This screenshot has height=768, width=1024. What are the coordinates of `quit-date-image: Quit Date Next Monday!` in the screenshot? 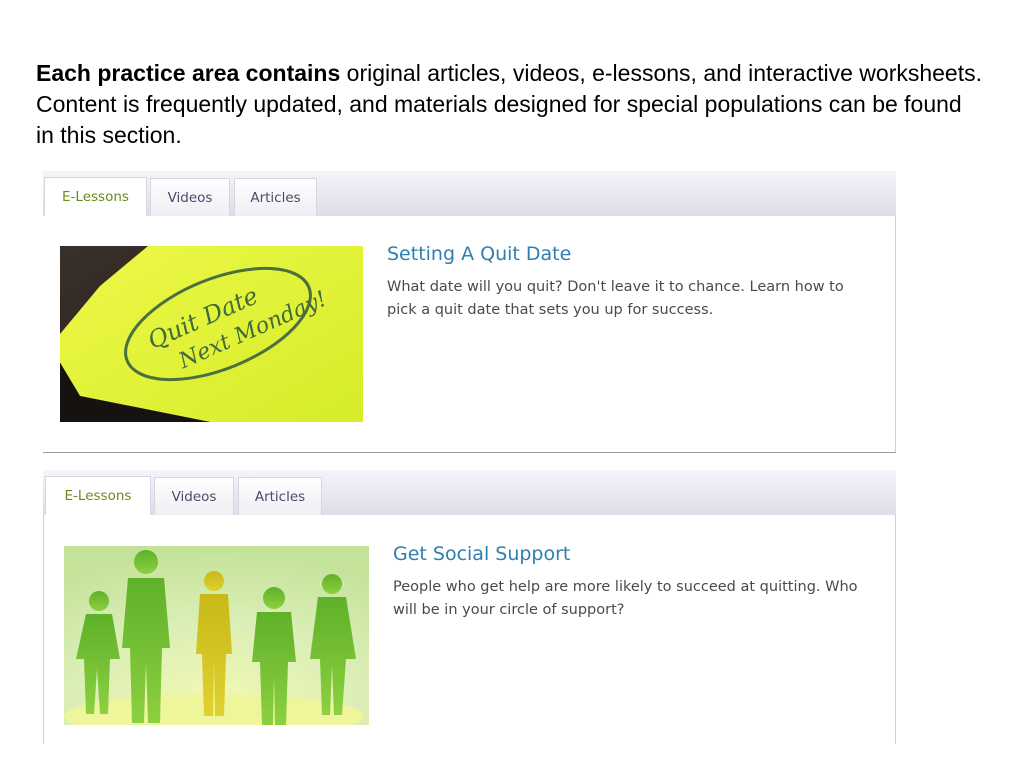 It's located at (211, 334).